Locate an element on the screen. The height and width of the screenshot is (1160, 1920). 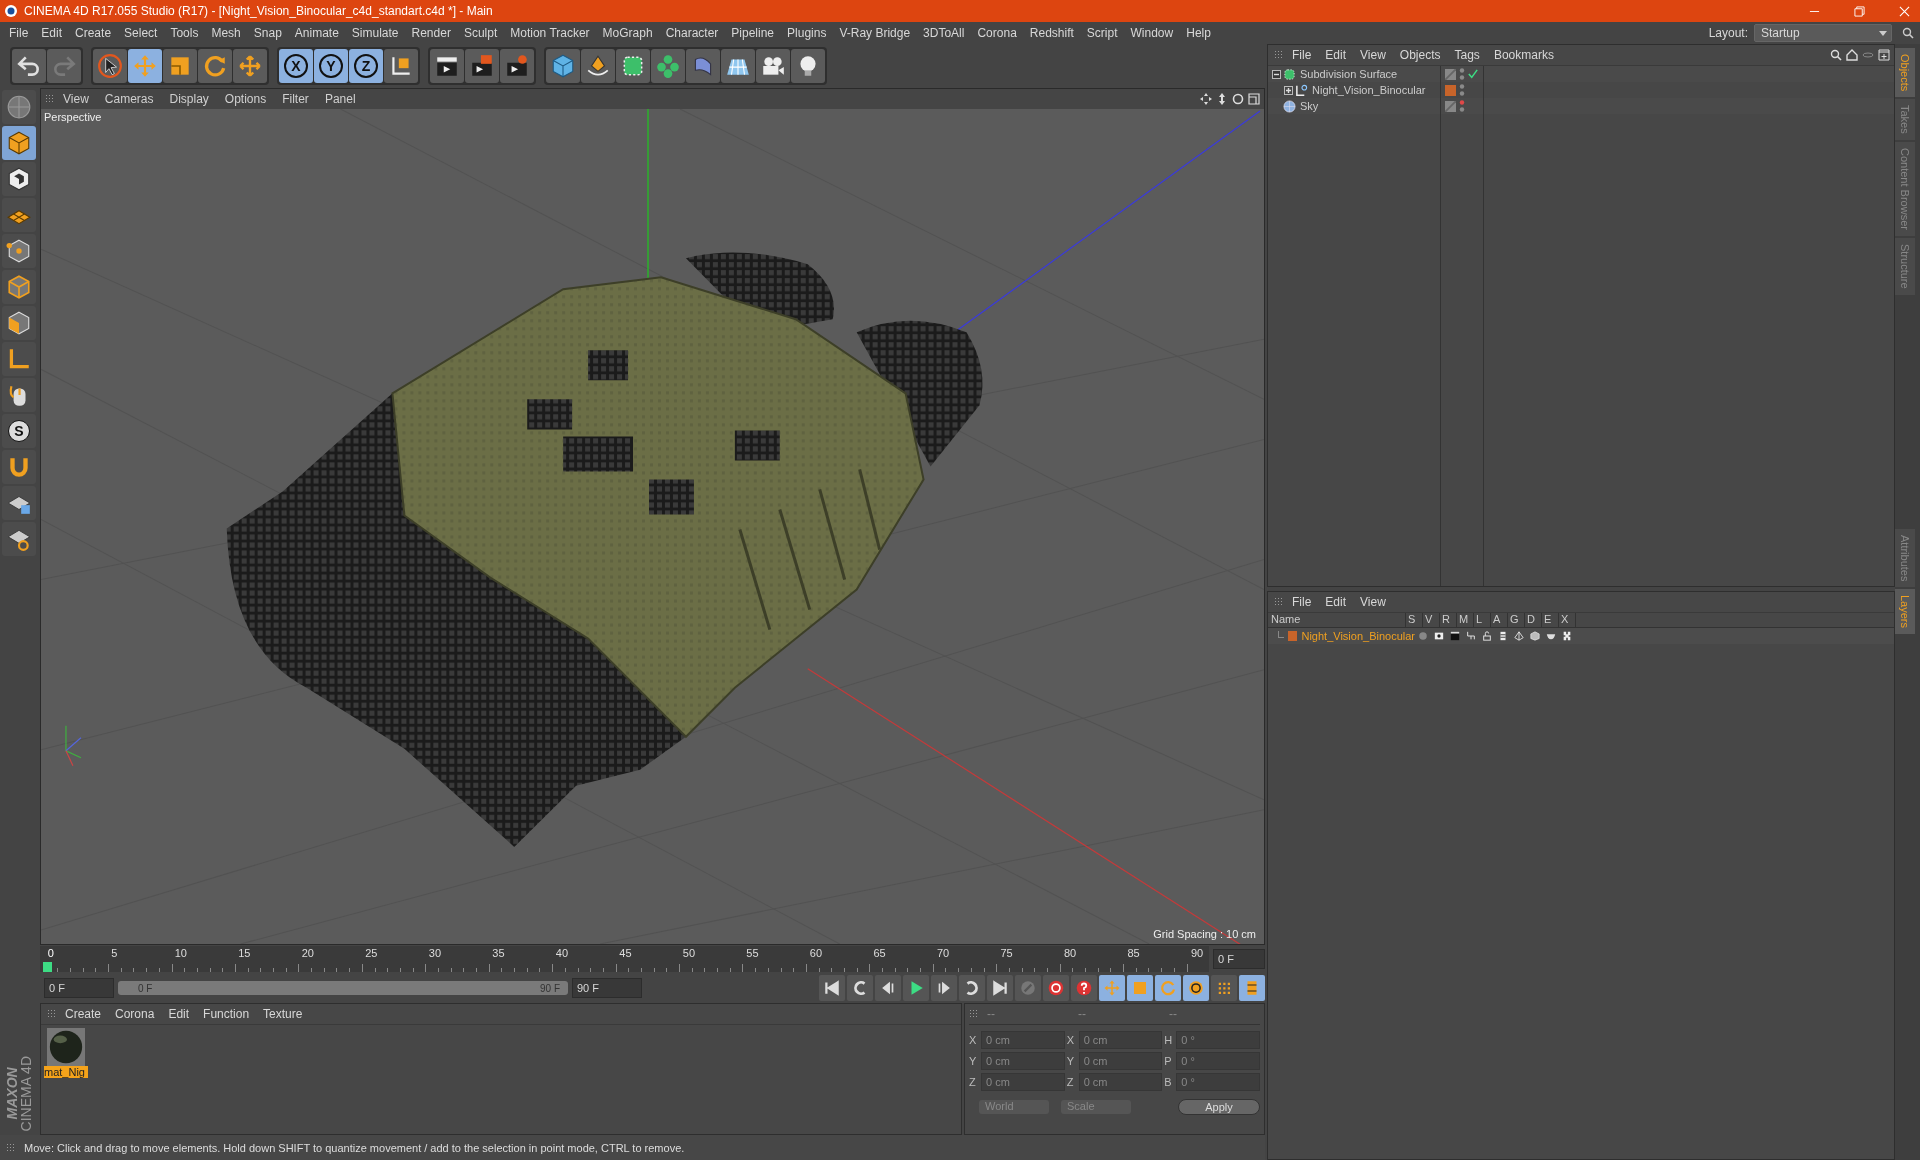
hierarchy-icon is located at coordinates (1471, 636).